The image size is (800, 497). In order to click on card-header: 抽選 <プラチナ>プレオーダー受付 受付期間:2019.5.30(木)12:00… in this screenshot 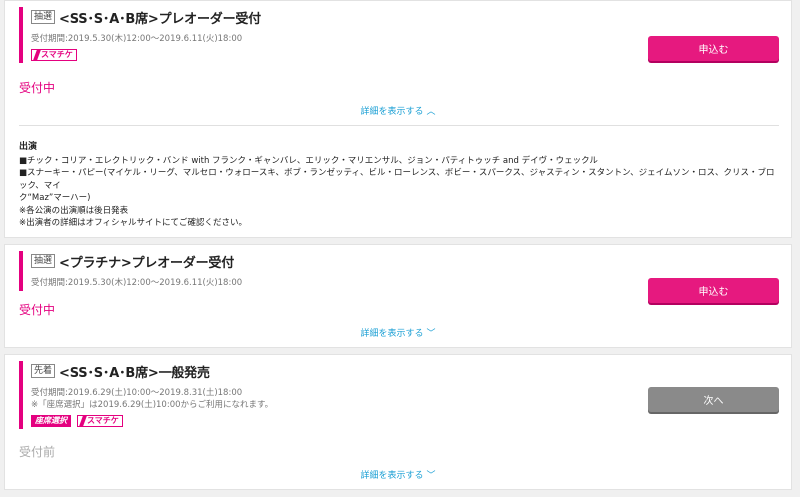, I will do `click(229, 271)`.